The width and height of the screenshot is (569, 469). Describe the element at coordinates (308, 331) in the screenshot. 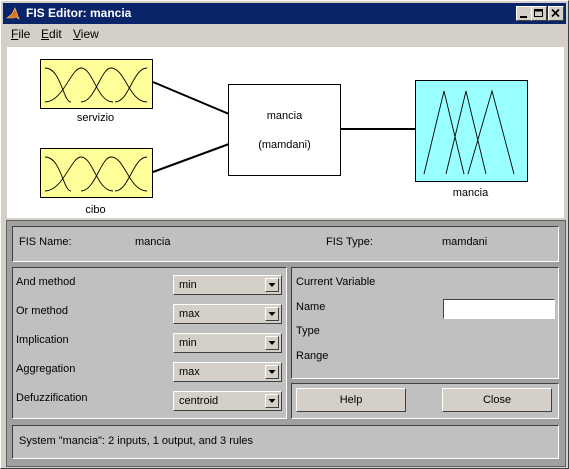

I see `variable-type-label: Type` at that location.